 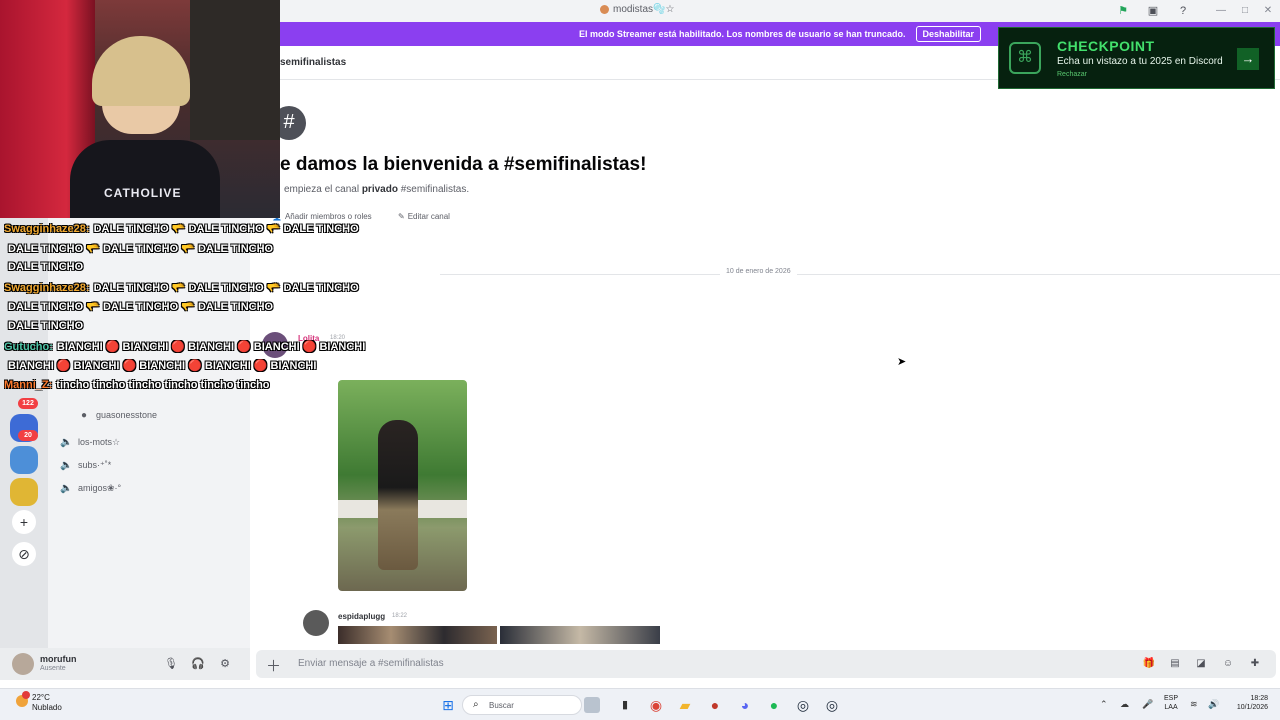 I want to click on sticker-icon: ◪, so click(x=1201, y=664).